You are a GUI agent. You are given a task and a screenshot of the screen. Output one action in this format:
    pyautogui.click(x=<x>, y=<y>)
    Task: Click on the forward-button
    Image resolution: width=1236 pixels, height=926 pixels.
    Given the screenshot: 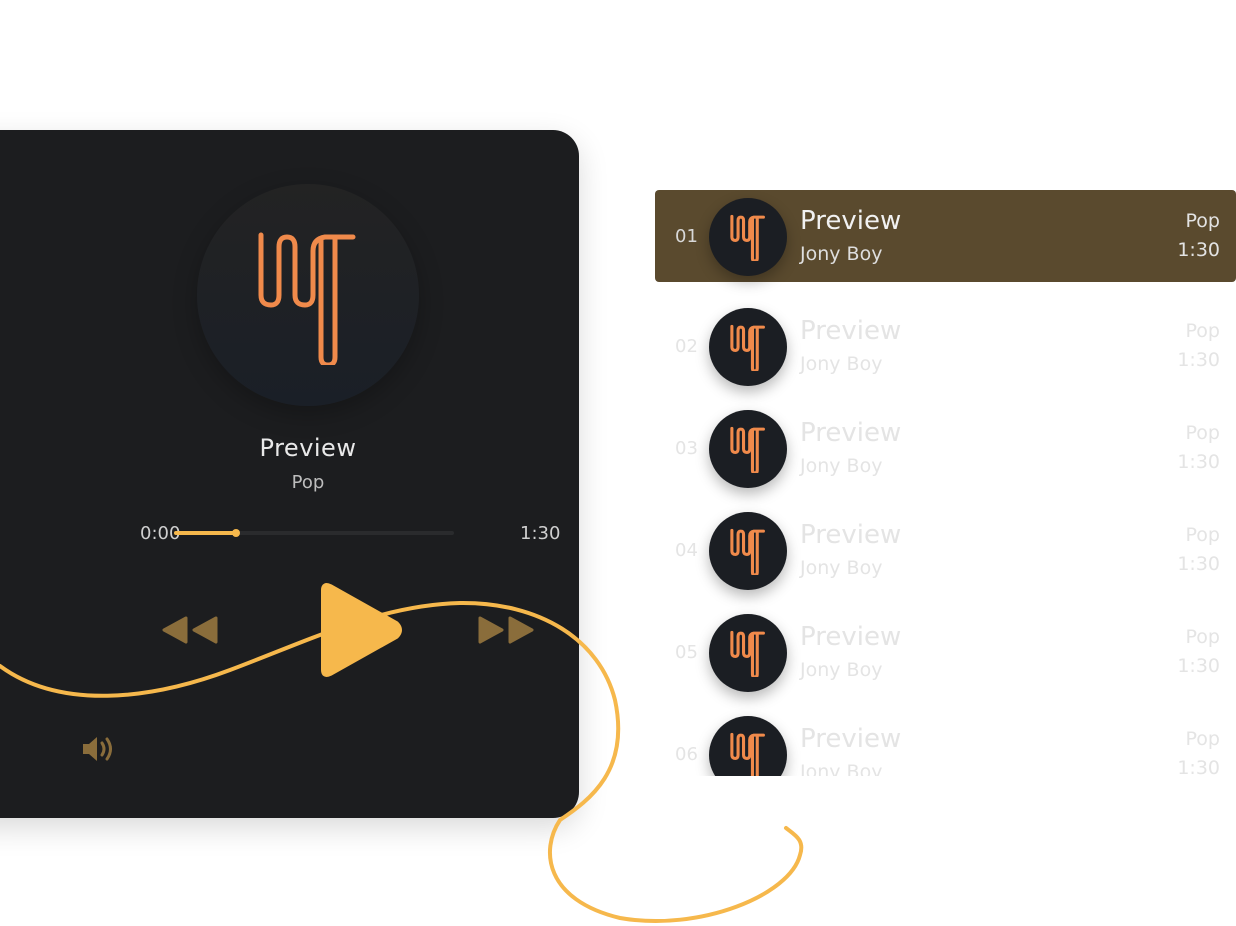 What is the action you would take?
    pyautogui.click(x=506, y=632)
    